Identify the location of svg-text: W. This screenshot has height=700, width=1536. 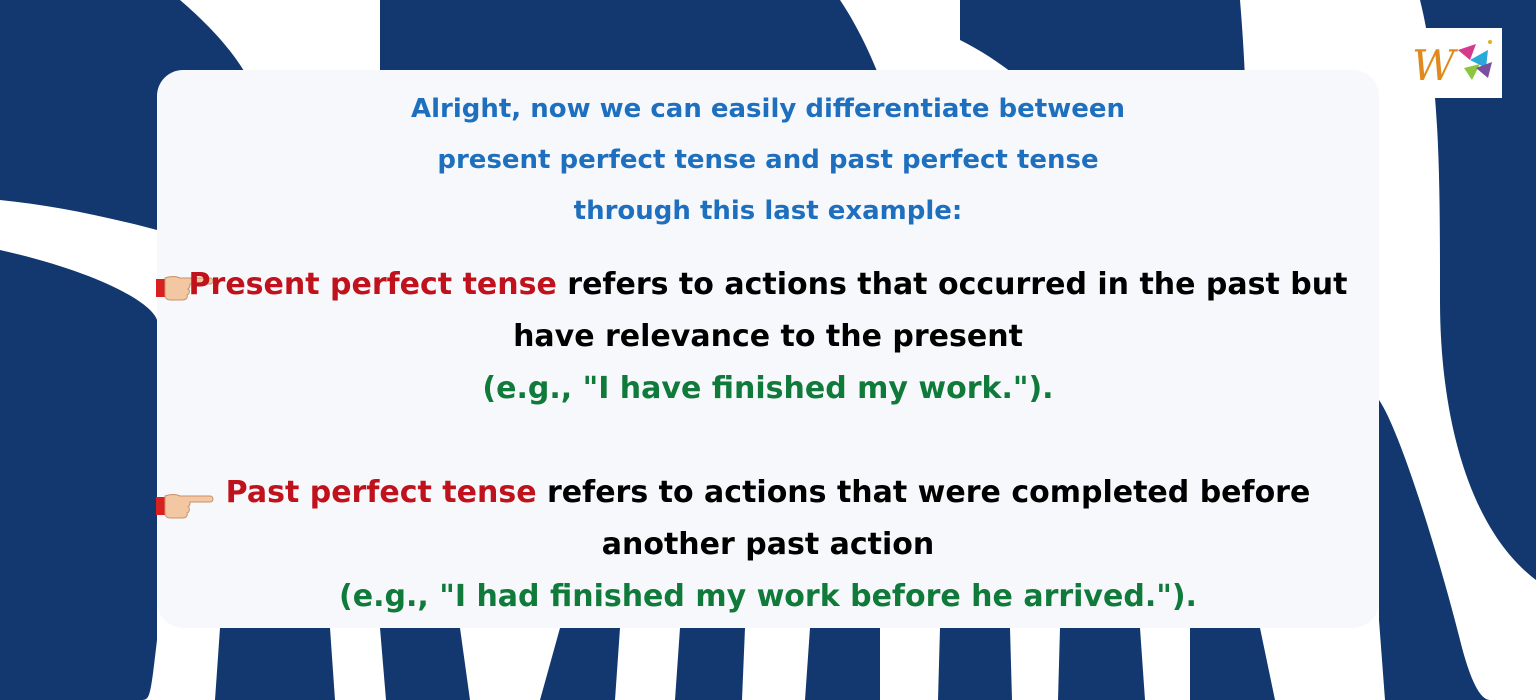
(1435, 65).